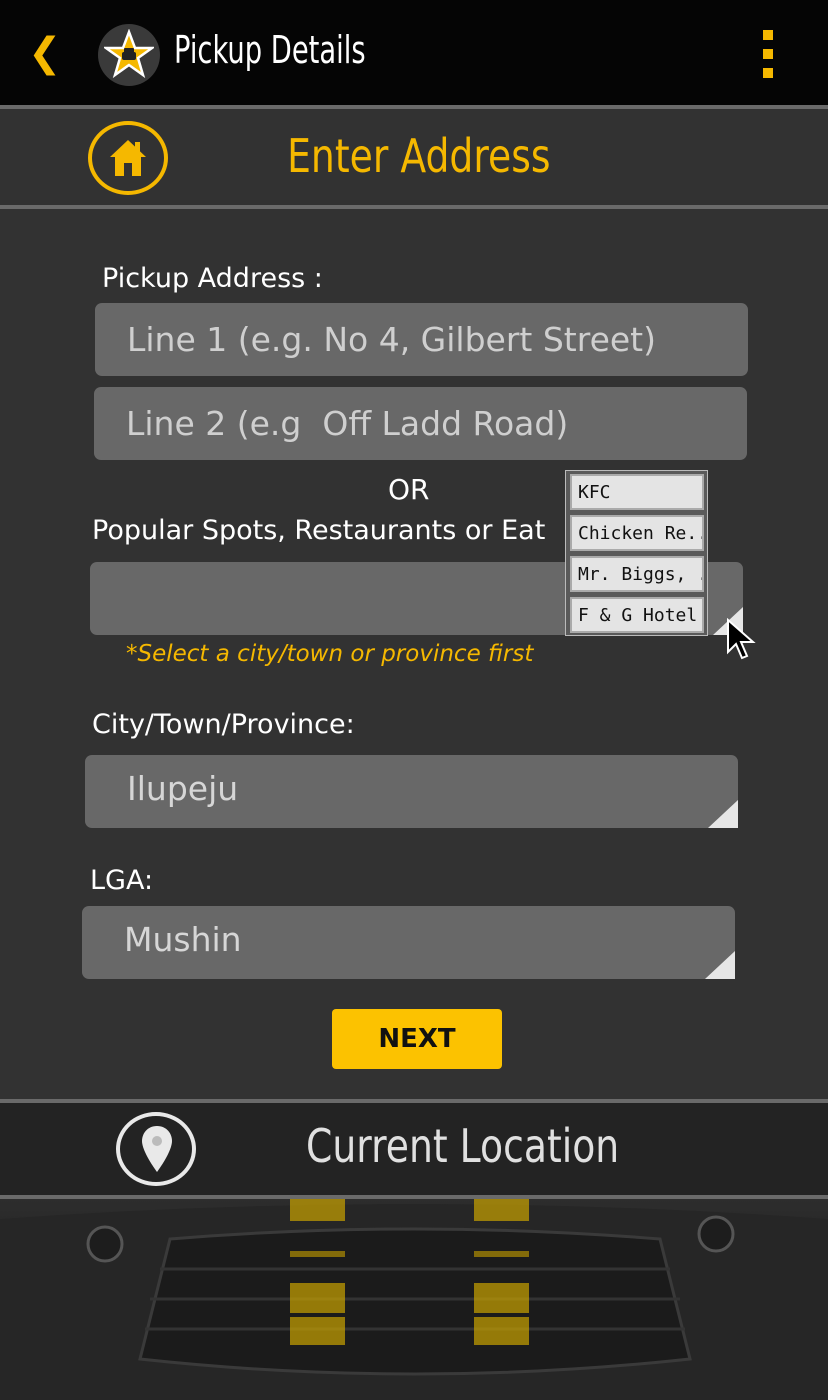 The height and width of the screenshot is (1400, 828). What do you see at coordinates (212, 278) in the screenshot?
I see `pickup-address-label: Pickup Address :` at bounding box center [212, 278].